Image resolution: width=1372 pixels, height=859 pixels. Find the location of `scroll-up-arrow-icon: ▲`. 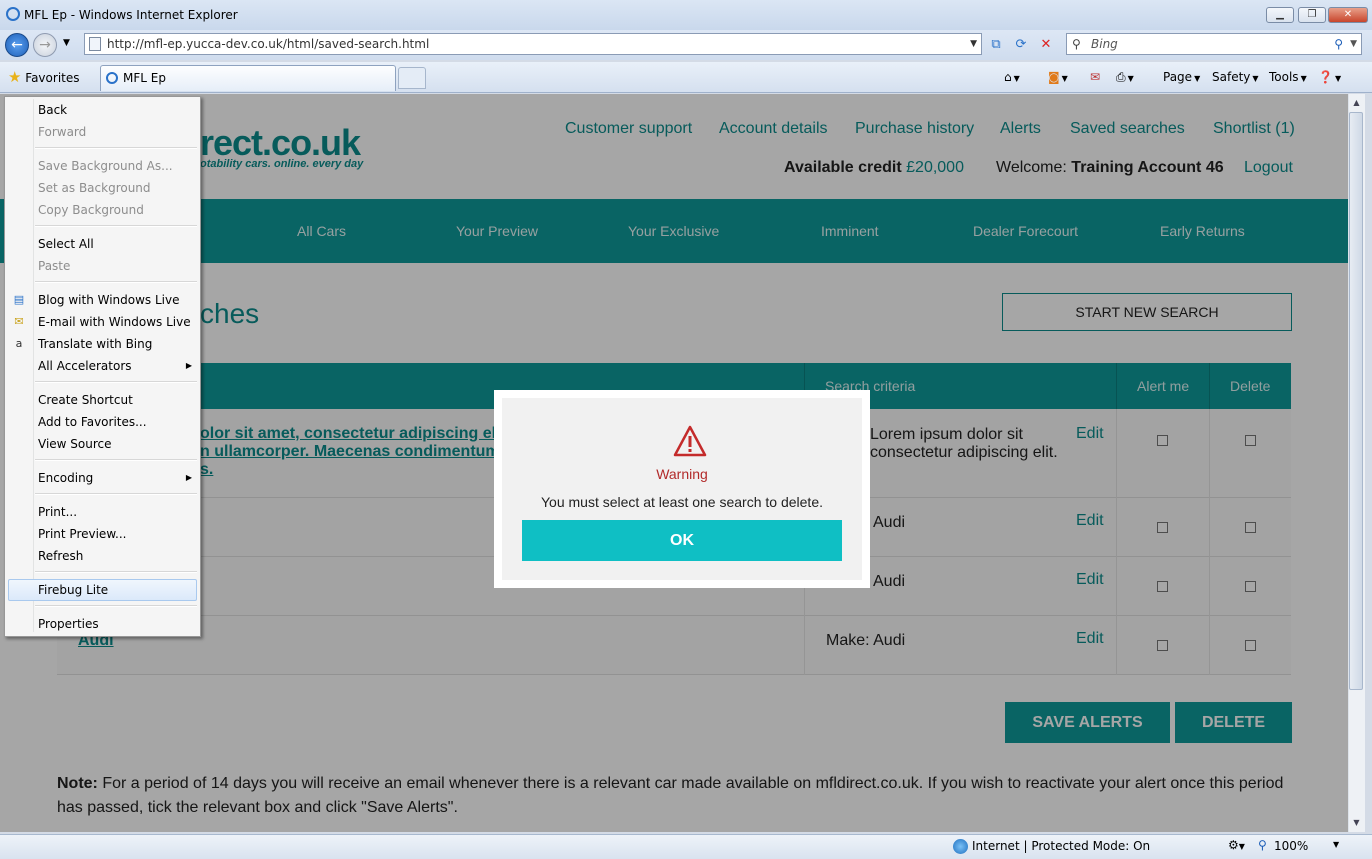

scroll-up-arrow-icon: ▲ is located at coordinates (1356, 103).